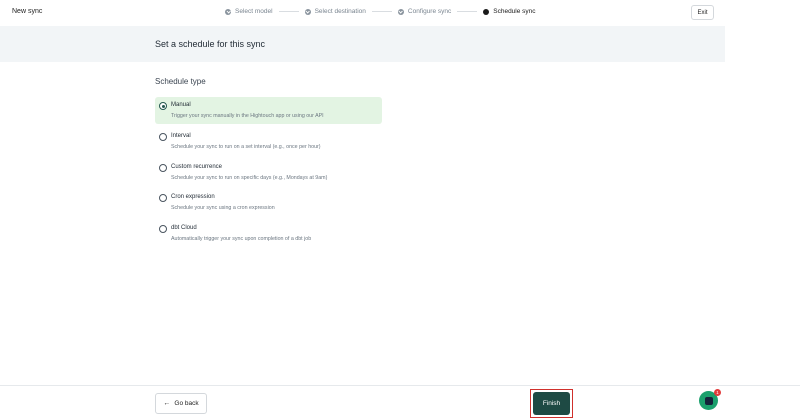  What do you see at coordinates (27, 11) in the screenshot?
I see `app-title: New sync` at bounding box center [27, 11].